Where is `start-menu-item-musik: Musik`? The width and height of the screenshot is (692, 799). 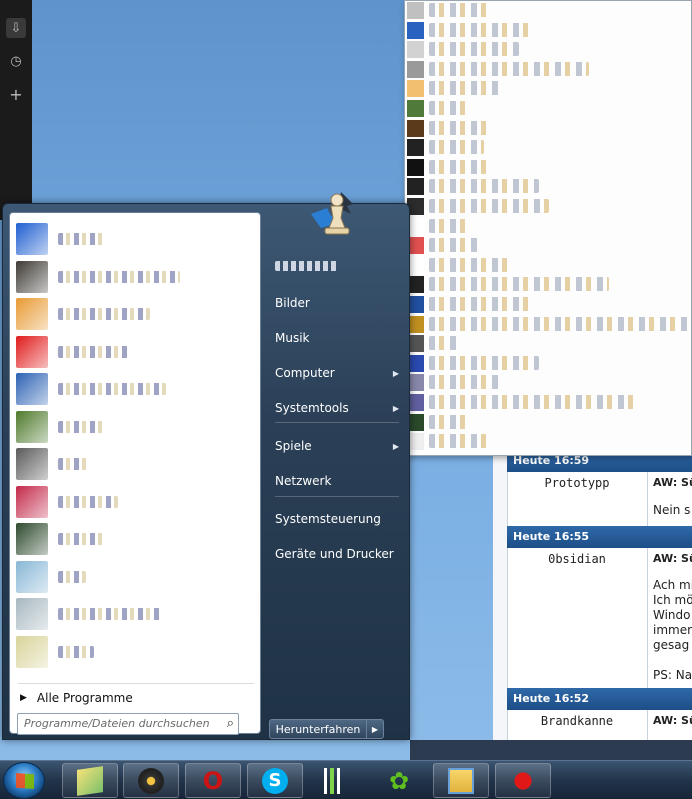 start-menu-item-musik: Musik is located at coordinates (337, 338).